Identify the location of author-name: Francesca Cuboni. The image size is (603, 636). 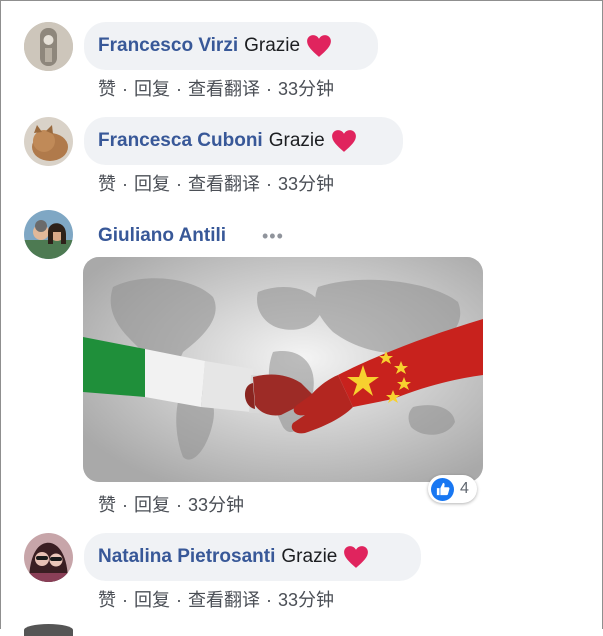
(180, 141).